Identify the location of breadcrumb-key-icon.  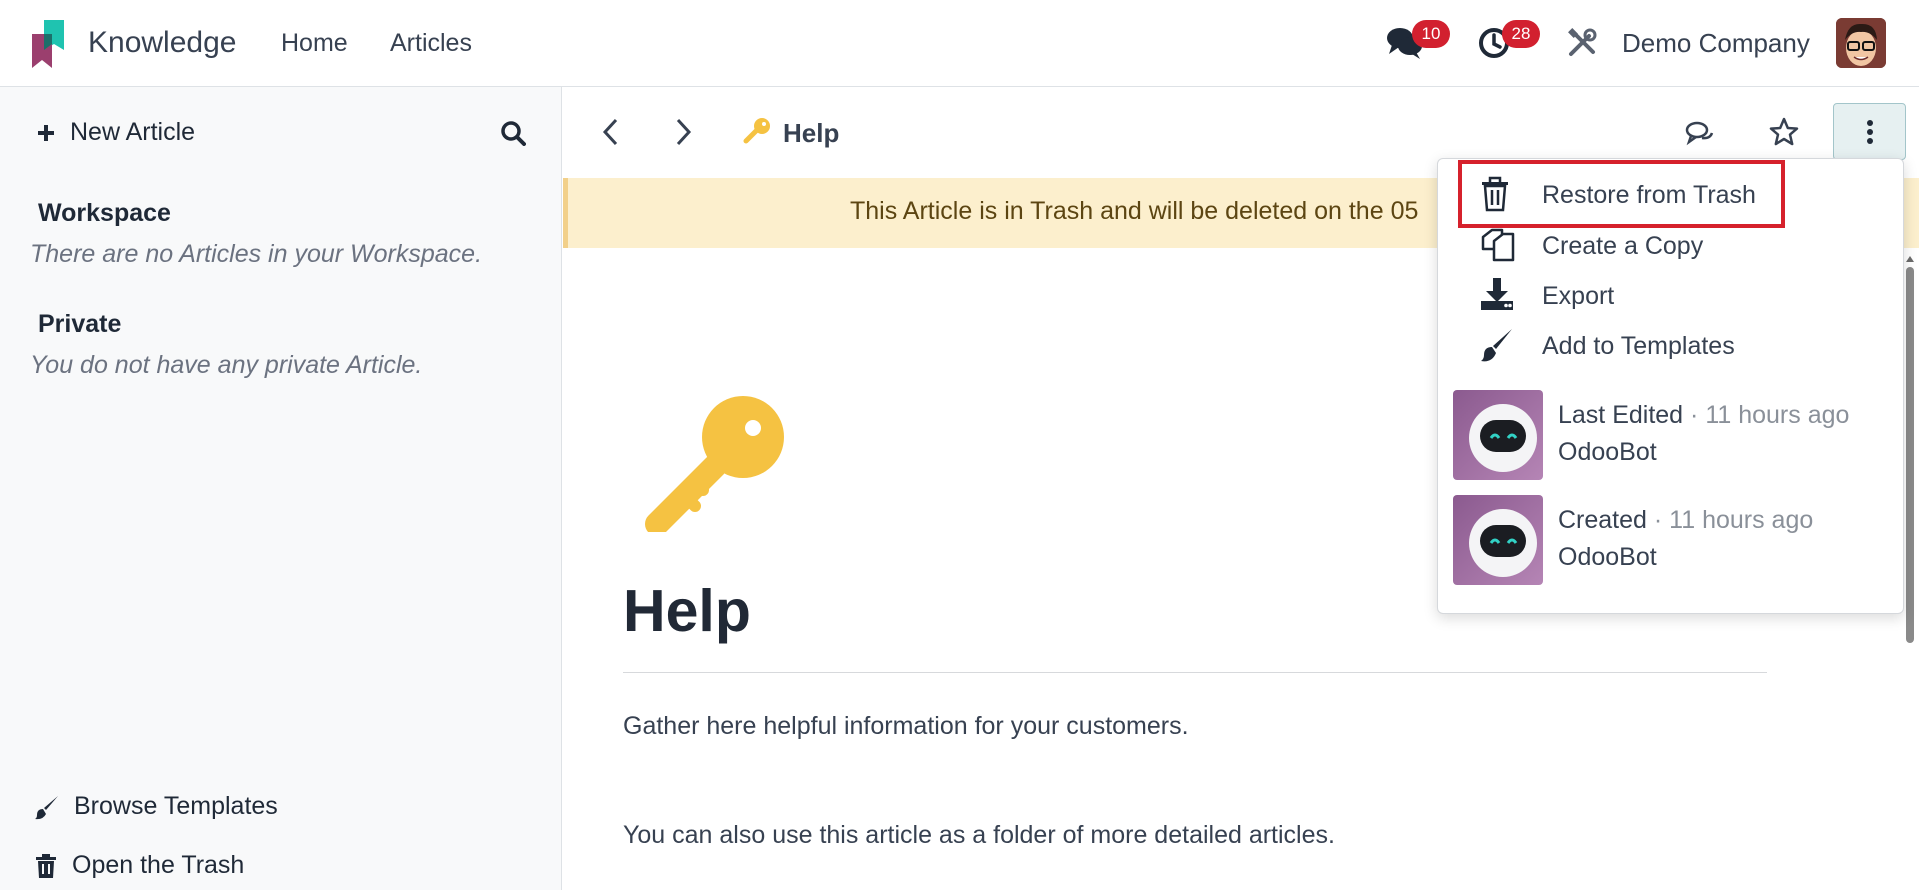
(757, 131).